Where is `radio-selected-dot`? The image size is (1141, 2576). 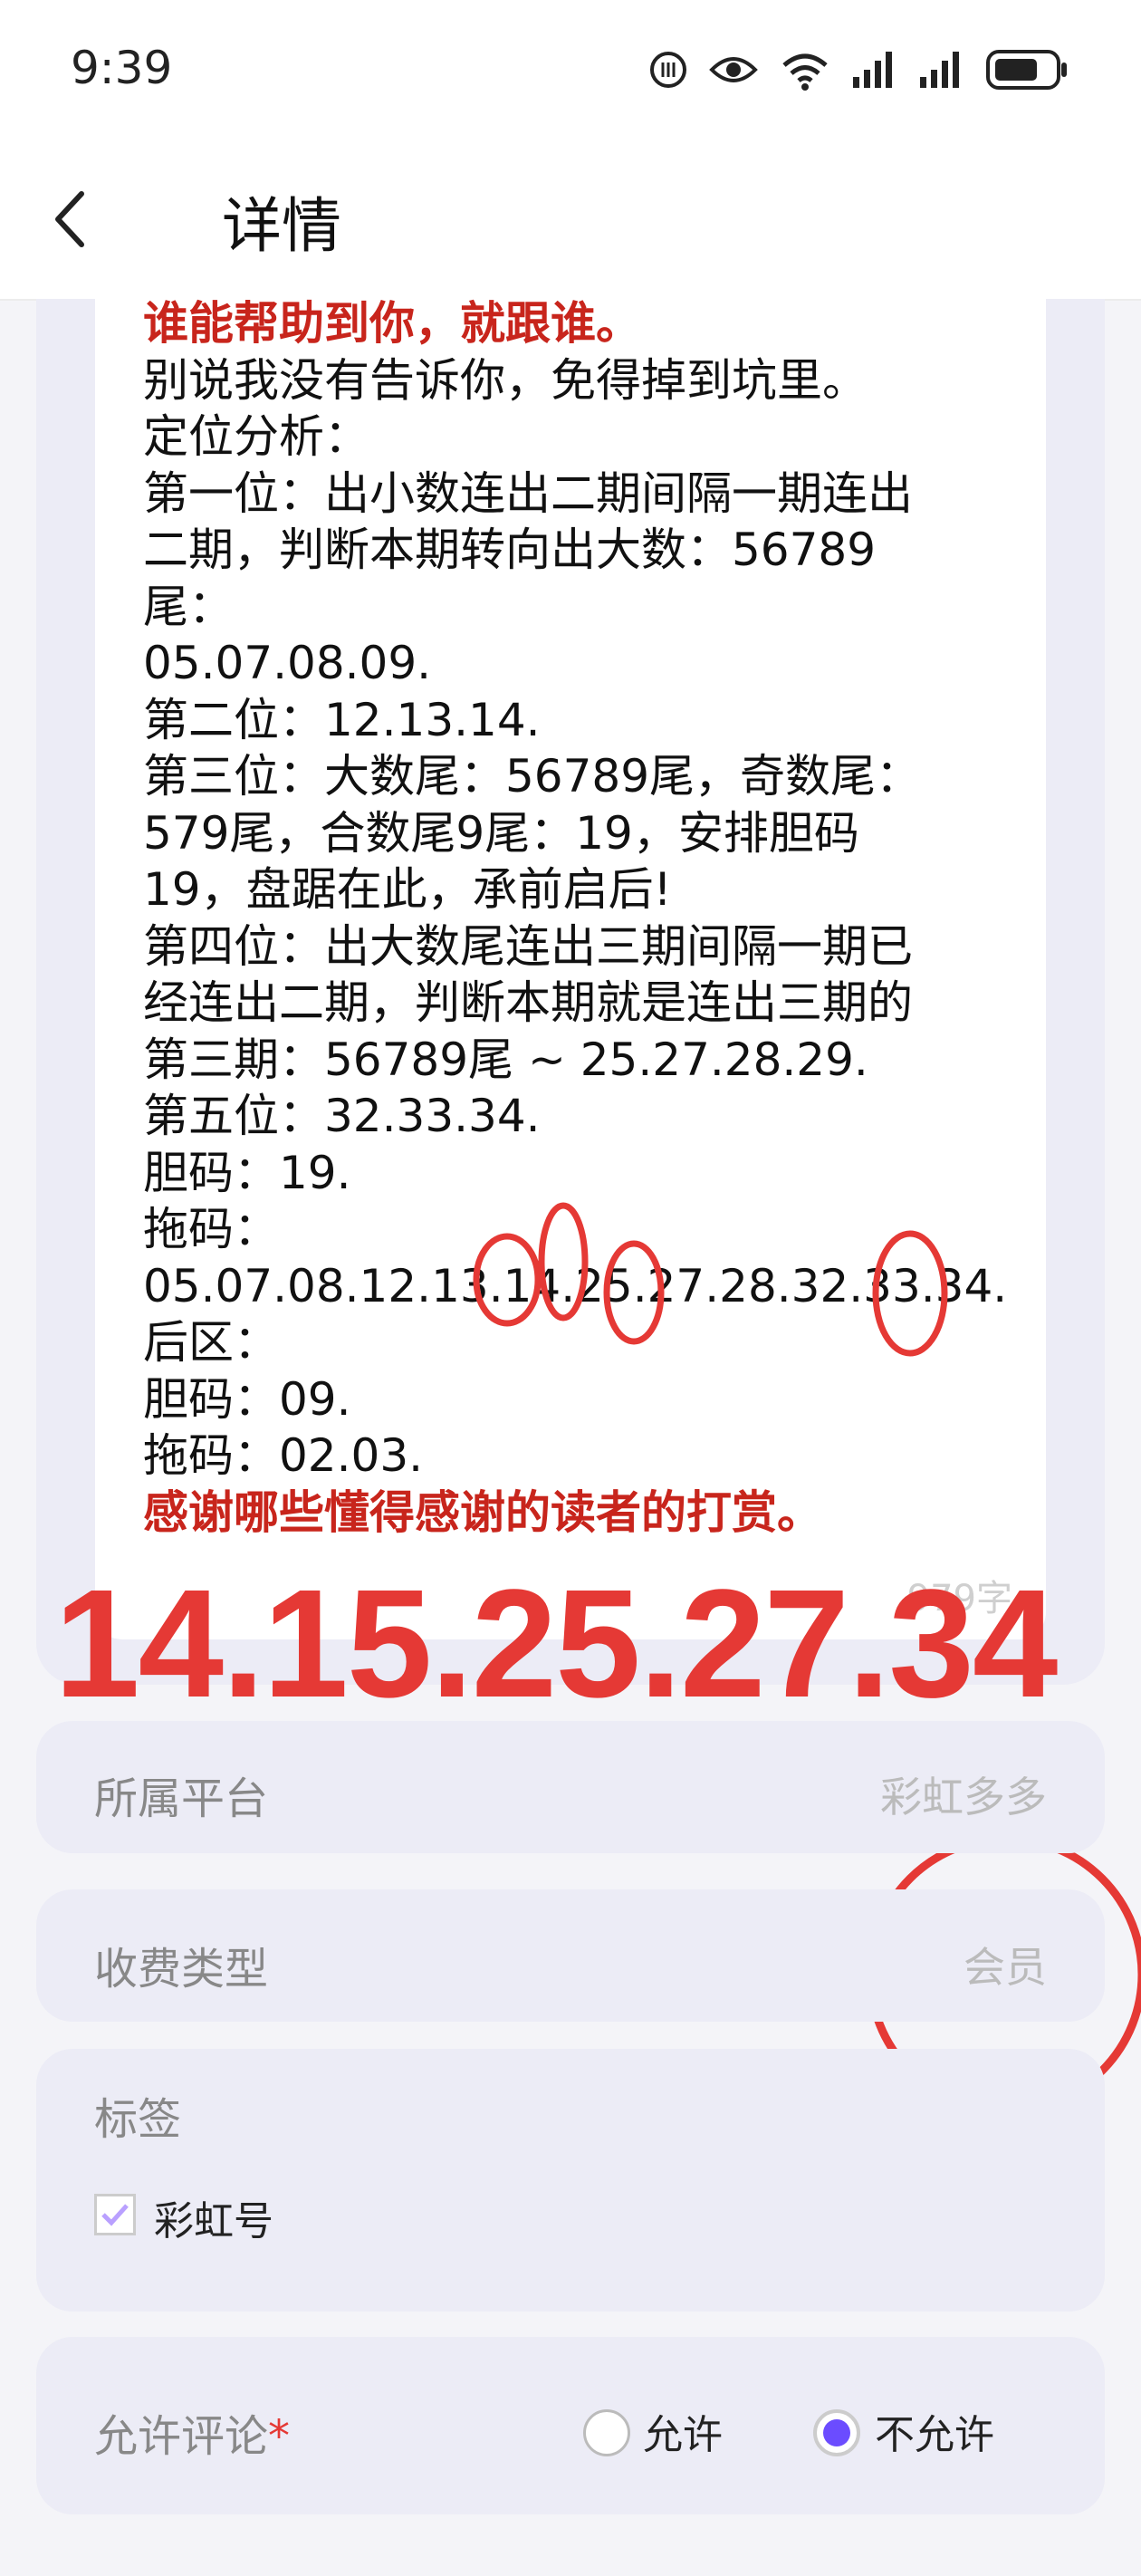
radio-selected-dot is located at coordinates (837, 2432).